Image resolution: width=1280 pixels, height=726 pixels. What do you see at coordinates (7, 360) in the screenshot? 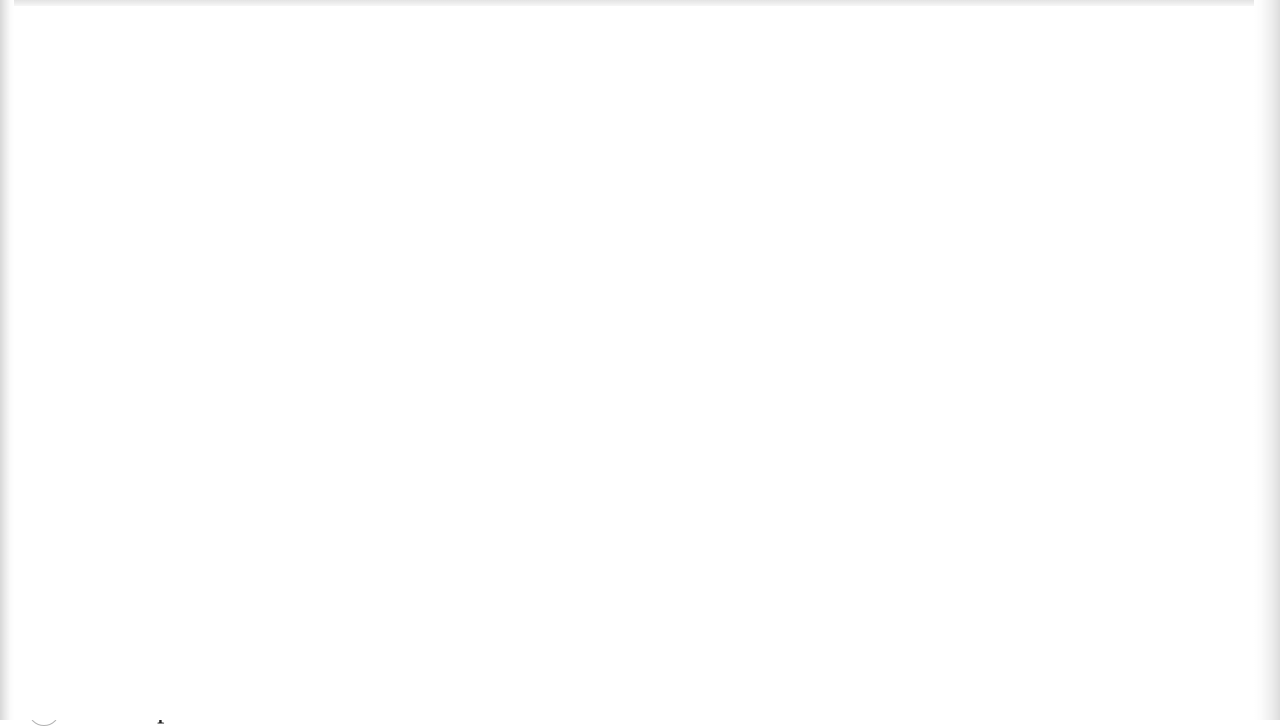
I see `page-shadow-left` at bounding box center [7, 360].